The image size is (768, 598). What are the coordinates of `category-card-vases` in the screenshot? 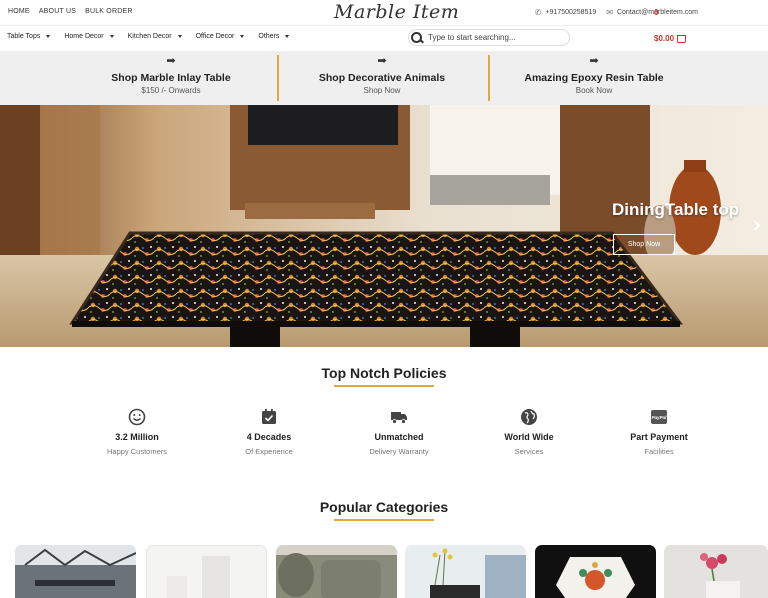 It's located at (716, 571).